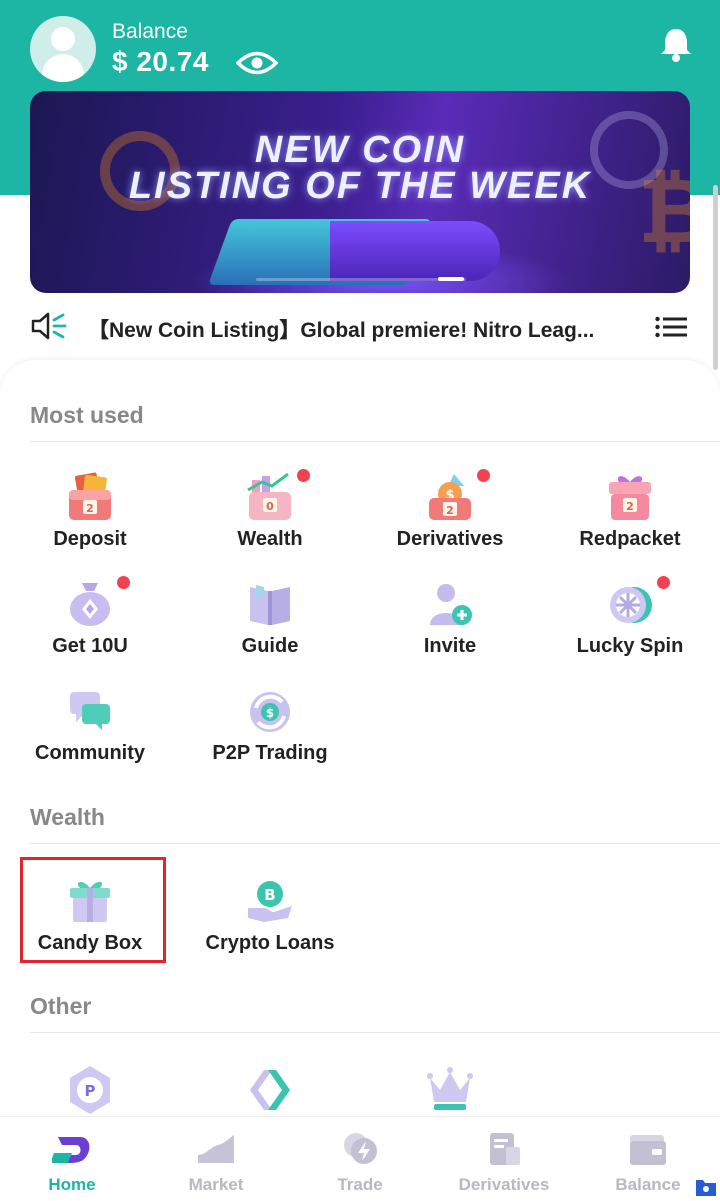 The image size is (720, 1201). What do you see at coordinates (90, 539) in the screenshot?
I see `shortcut-label: Deposit` at bounding box center [90, 539].